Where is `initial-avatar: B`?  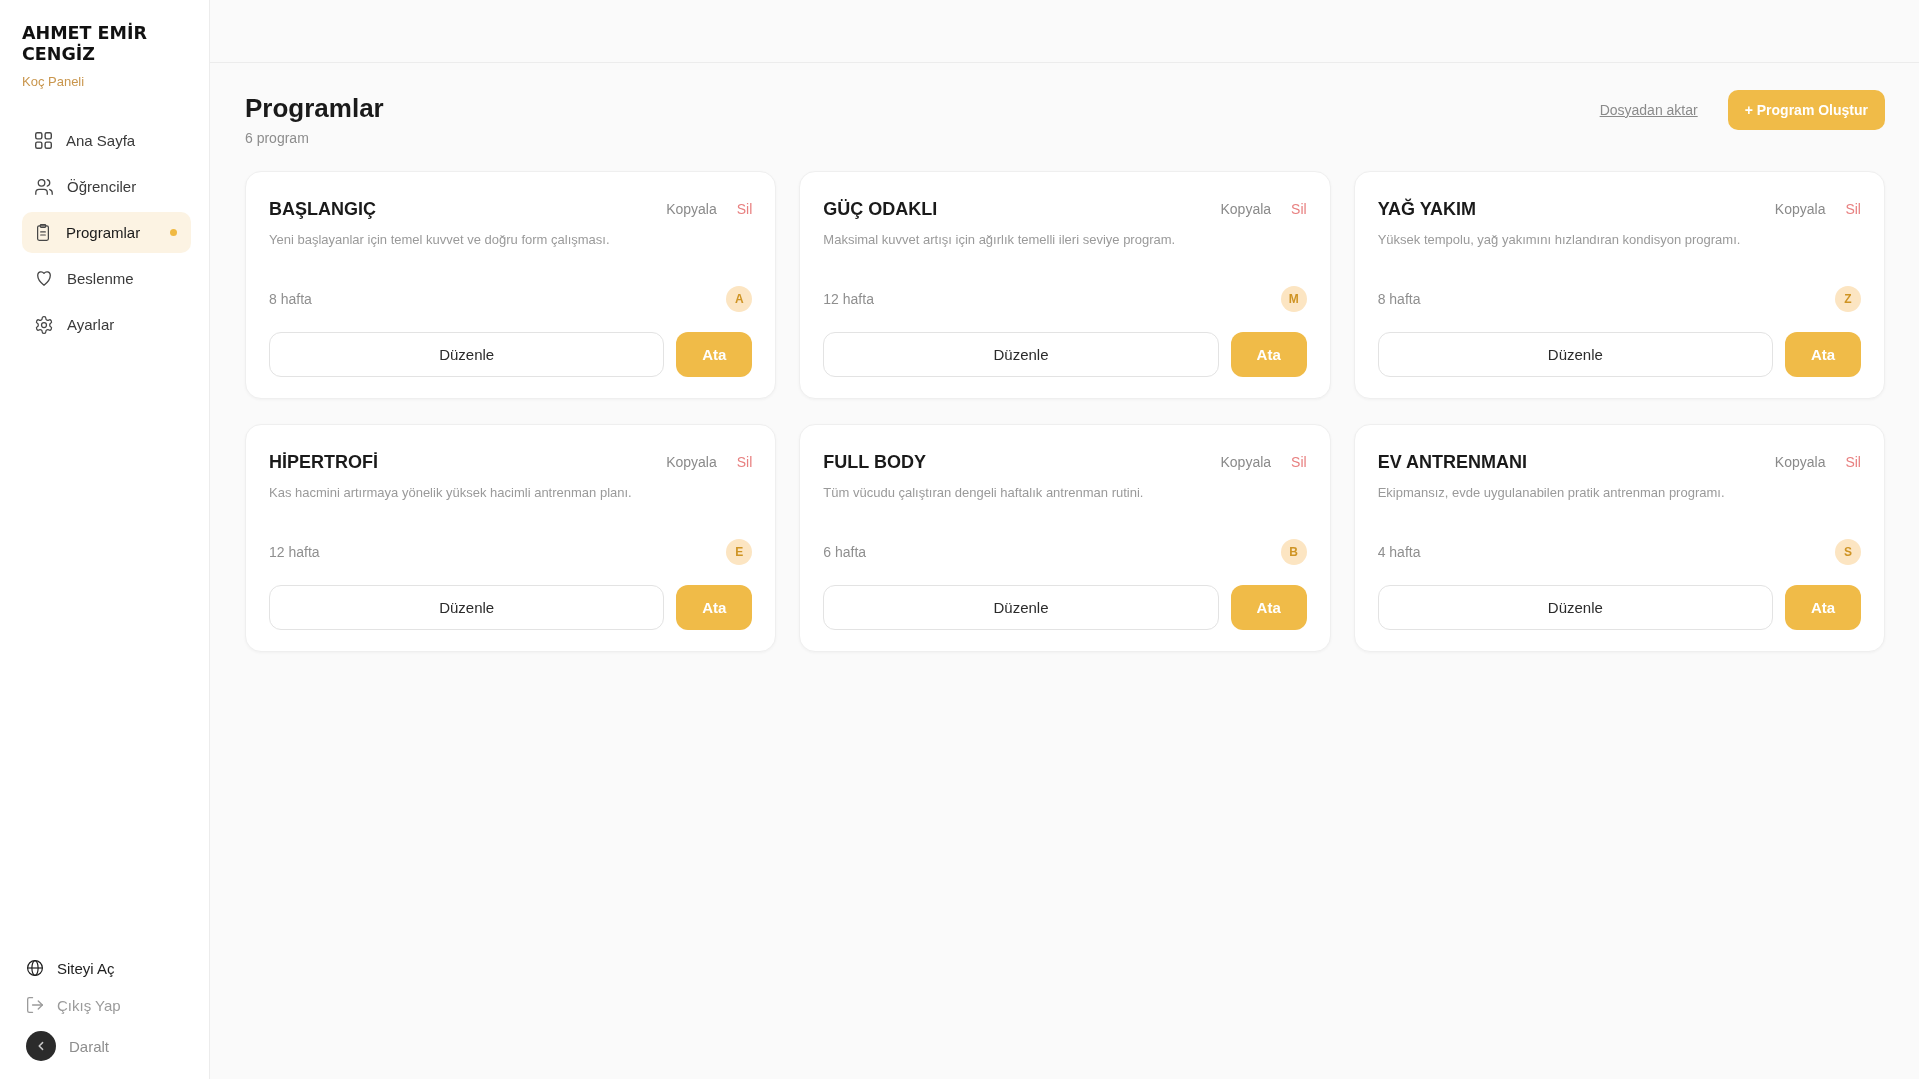
initial-avatar: B is located at coordinates (1293, 552).